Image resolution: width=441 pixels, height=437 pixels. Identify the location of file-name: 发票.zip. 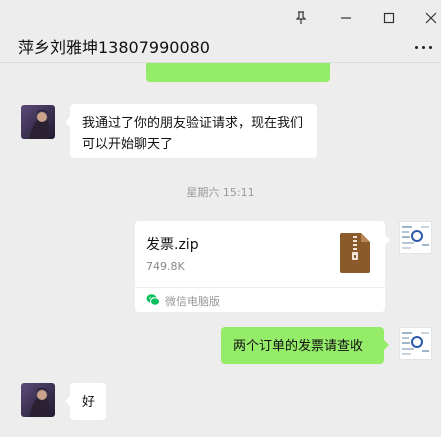
(172, 245).